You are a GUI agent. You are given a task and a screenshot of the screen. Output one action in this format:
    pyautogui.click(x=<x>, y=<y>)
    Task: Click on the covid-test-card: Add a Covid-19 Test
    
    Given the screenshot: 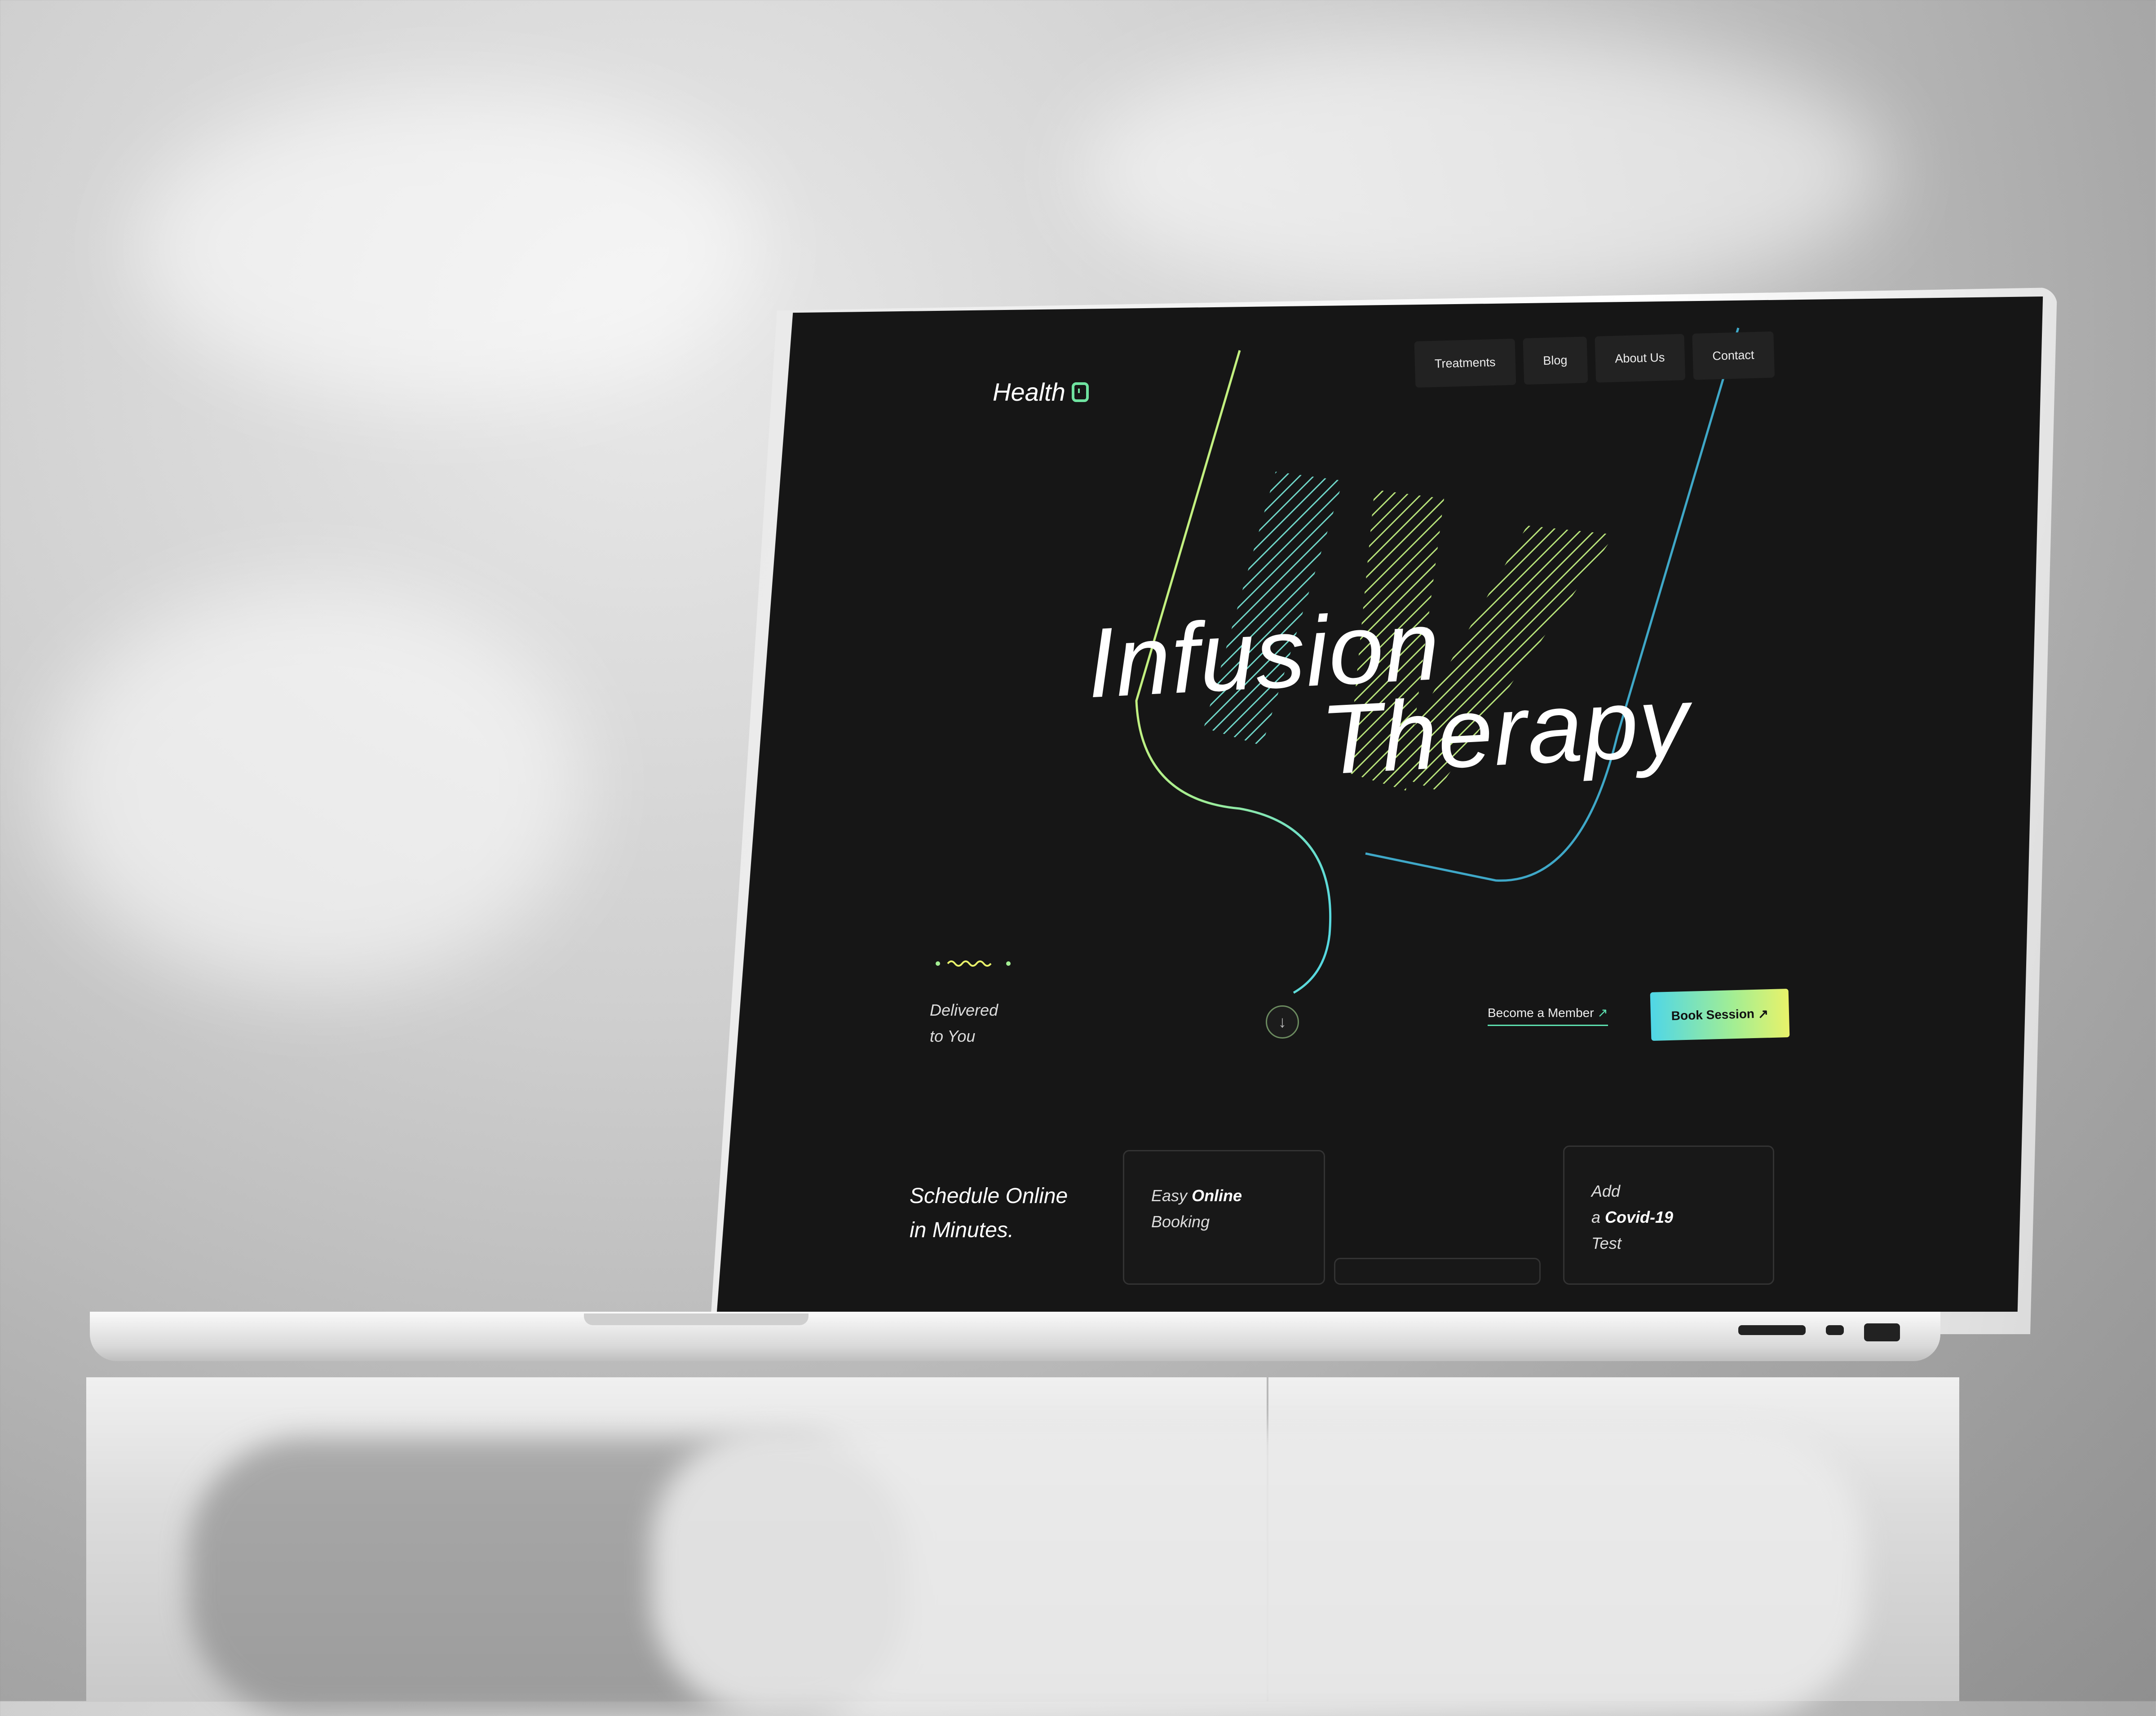 What is the action you would take?
    pyautogui.click(x=1668, y=1215)
    